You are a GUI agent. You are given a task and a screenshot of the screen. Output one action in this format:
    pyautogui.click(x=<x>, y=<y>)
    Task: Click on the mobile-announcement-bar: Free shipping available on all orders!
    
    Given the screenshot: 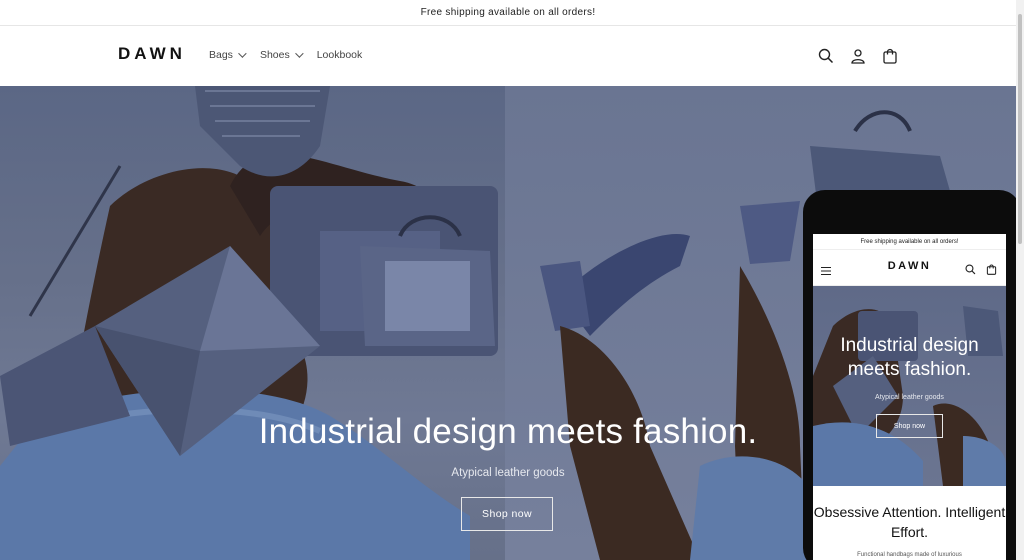 What is the action you would take?
    pyautogui.click(x=909, y=242)
    